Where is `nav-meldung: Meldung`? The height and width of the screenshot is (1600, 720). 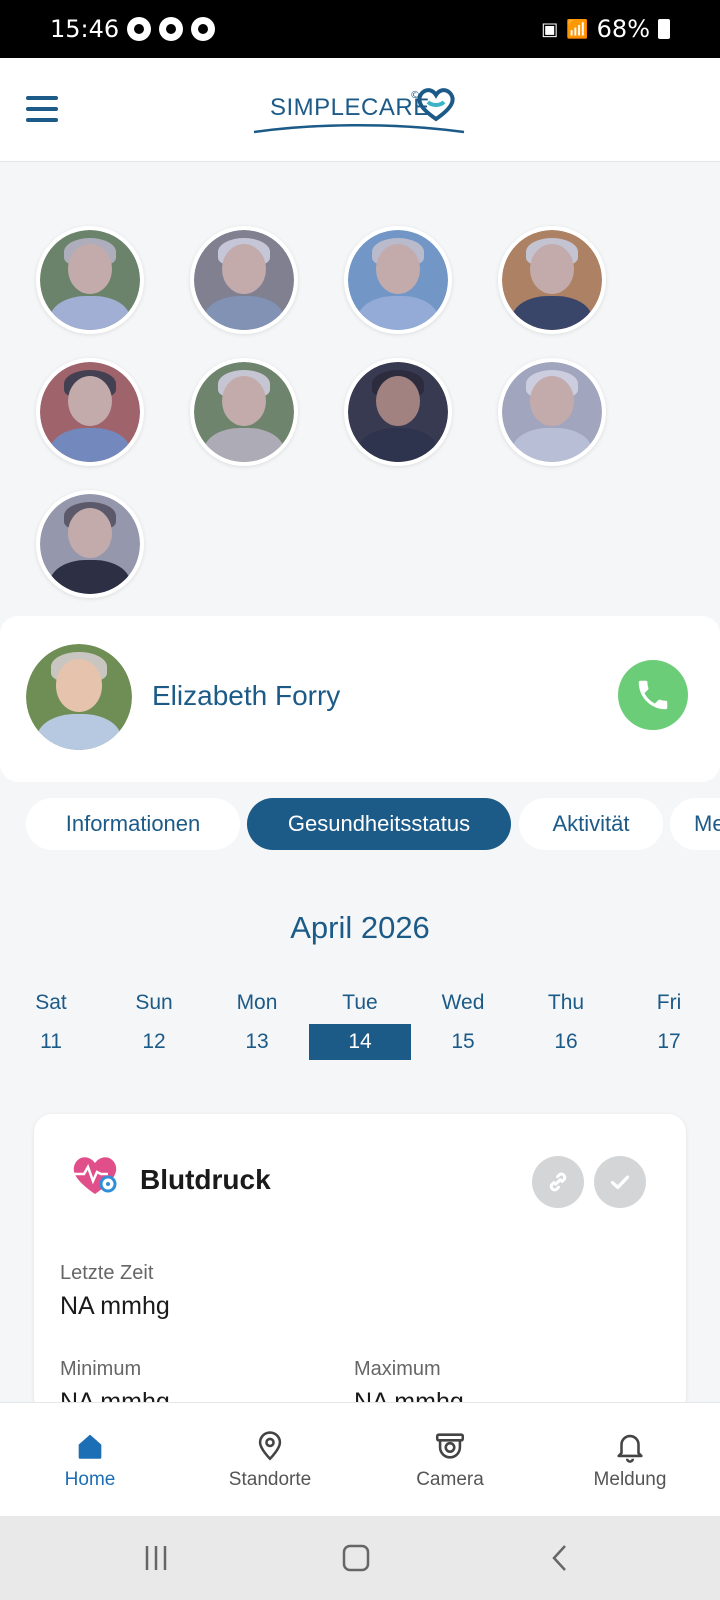
nav-meldung: Meldung is located at coordinates (630, 1460).